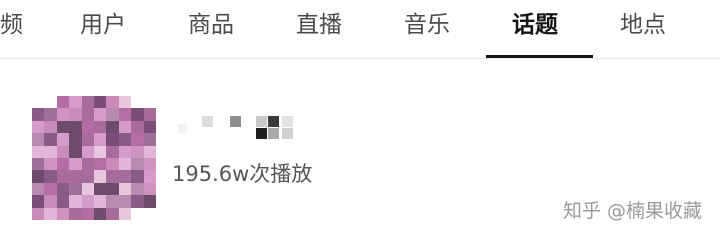  What do you see at coordinates (237, 127) in the screenshot?
I see `topic-title-redacted` at bounding box center [237, 127].